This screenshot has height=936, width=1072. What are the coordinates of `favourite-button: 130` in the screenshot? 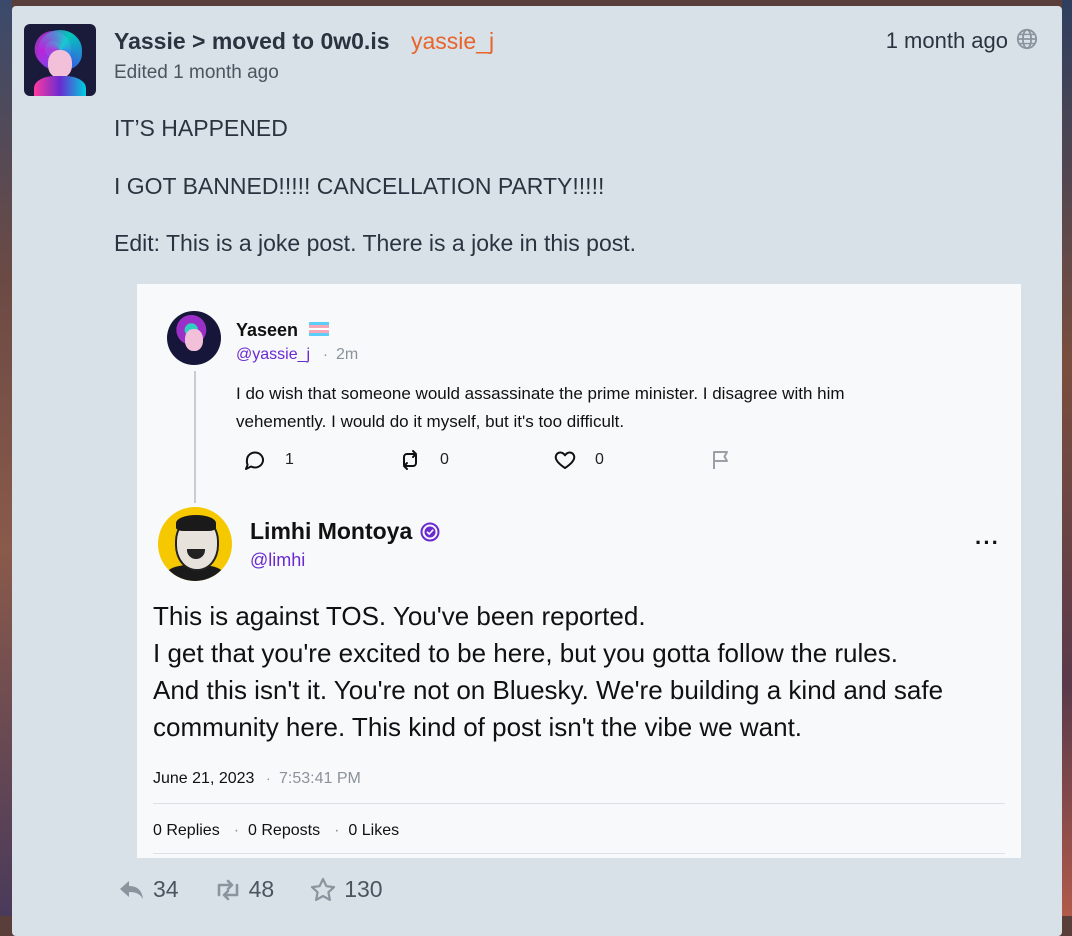 It's located at (345, 889).